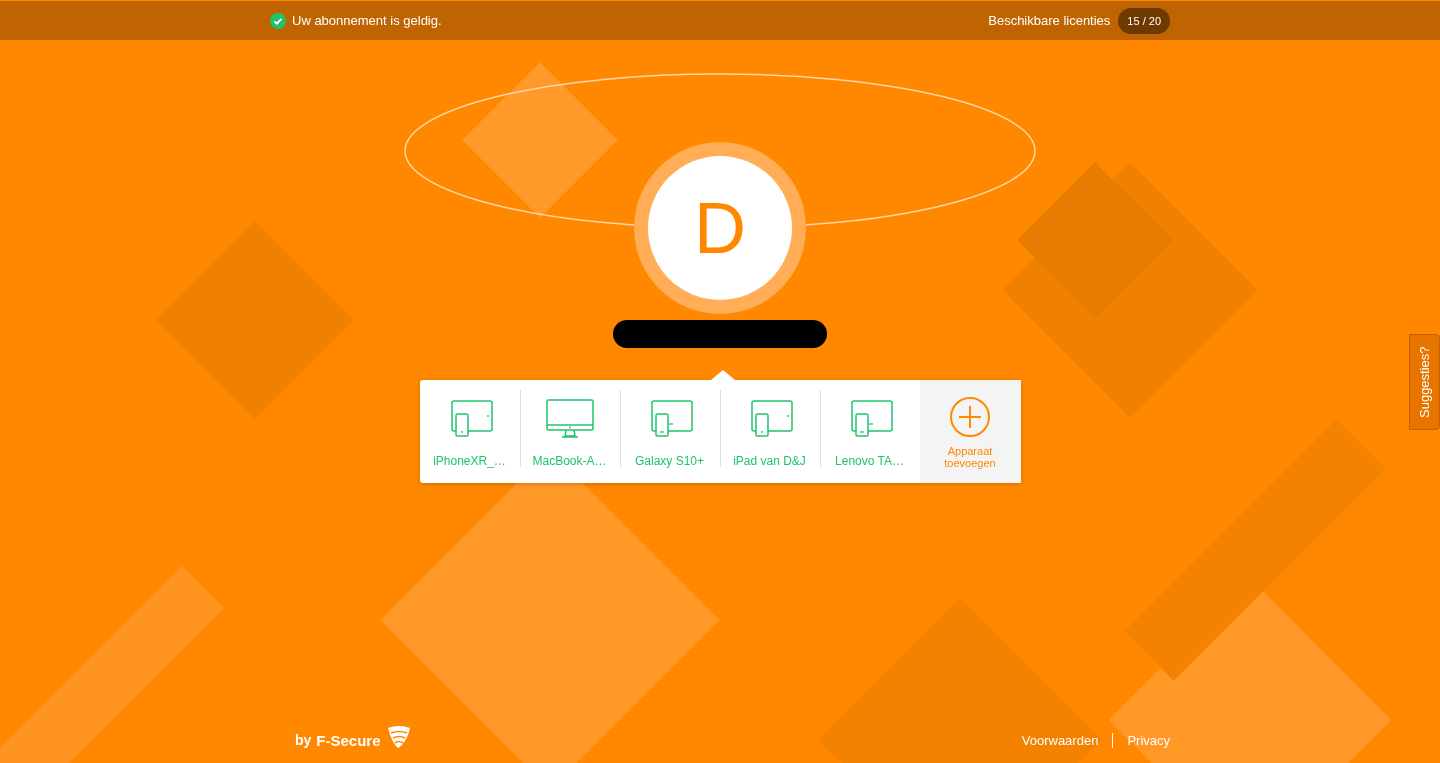  I want to click on footer-link: Privacy, so click(1148, 740).